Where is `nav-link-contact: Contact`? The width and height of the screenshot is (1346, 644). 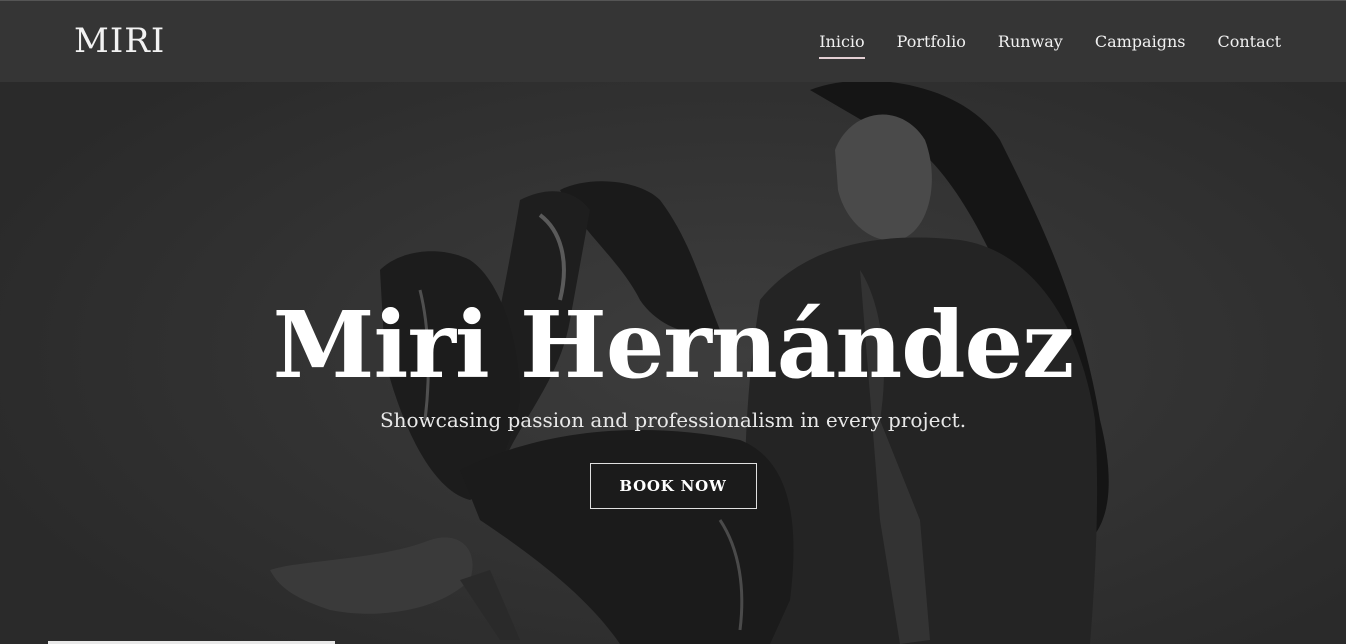
nav-link-contact: Contact is located at coordinates (1249, 44).